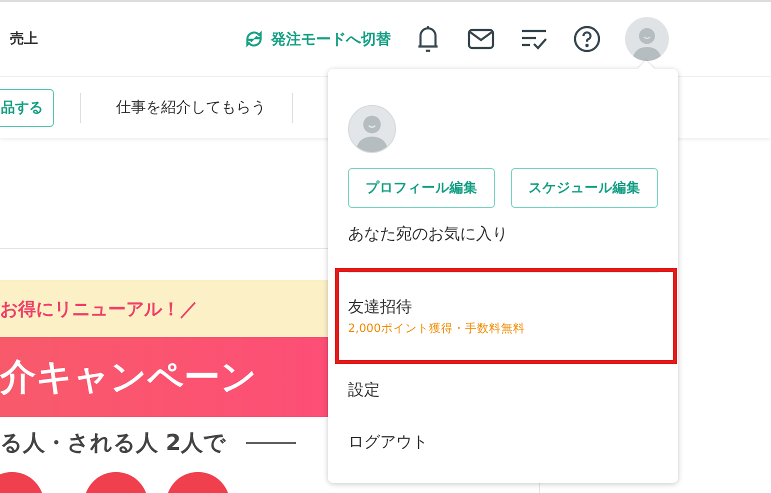 The image size is (771, 493). What do you see at coordinates (191, 107) in the screenshot?
I see `nav-link: 仕事を紹介してもらう` at bounding box center [191, 107].